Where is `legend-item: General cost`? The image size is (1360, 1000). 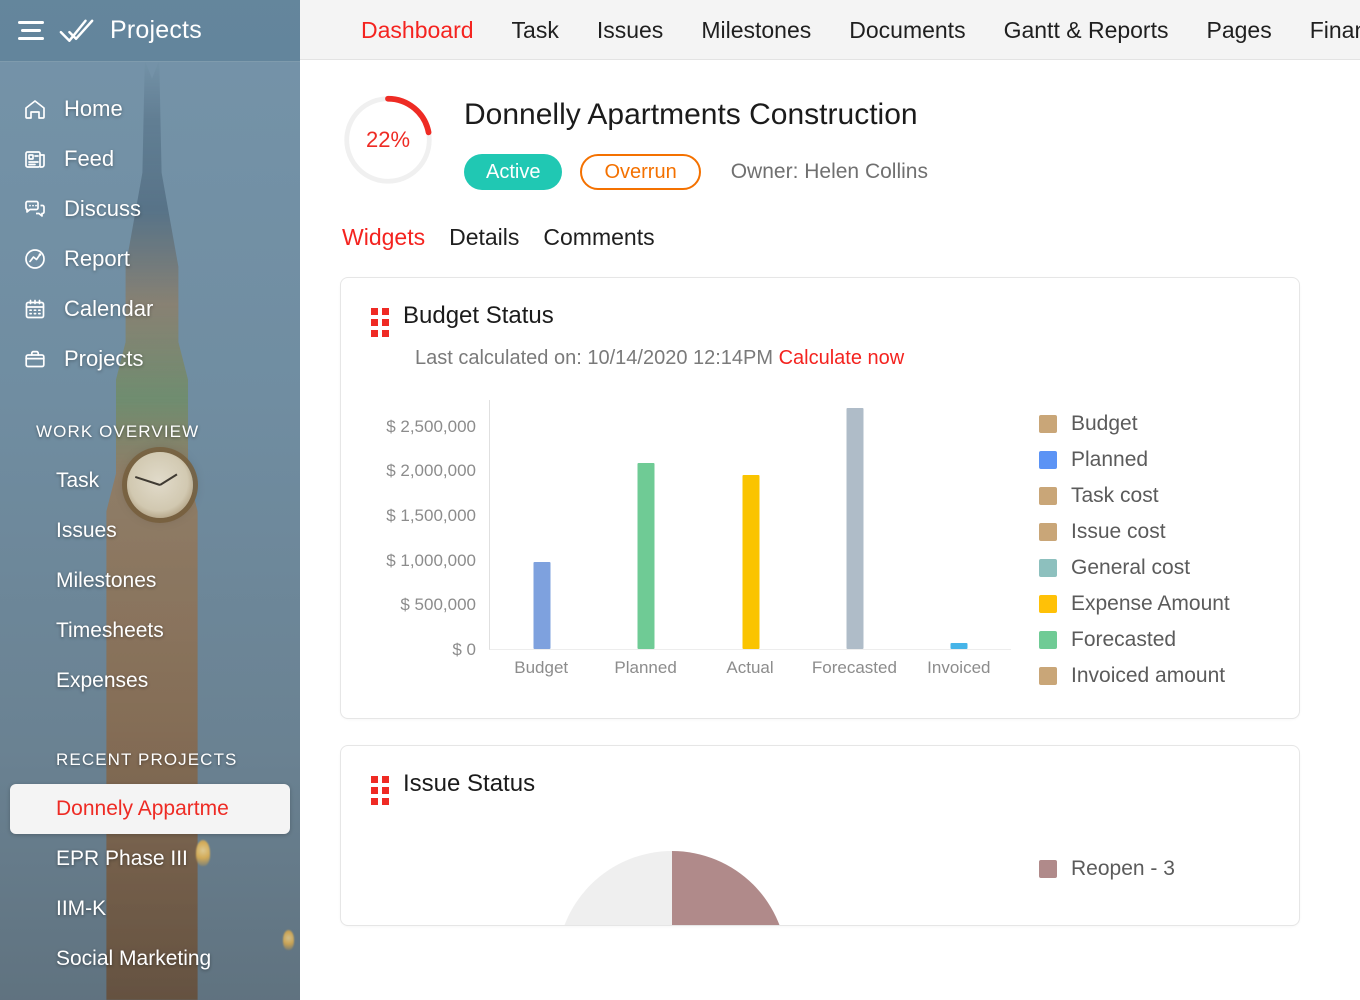
legend-item: General cost is located at coordinates (1159, 568).